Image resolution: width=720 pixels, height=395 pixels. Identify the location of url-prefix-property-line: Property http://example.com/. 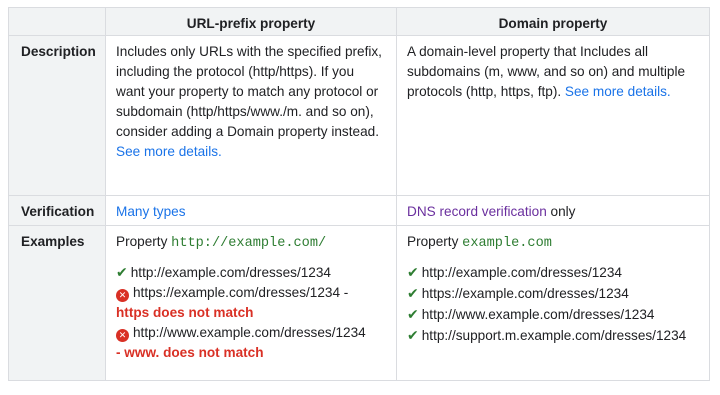
(251, 243).